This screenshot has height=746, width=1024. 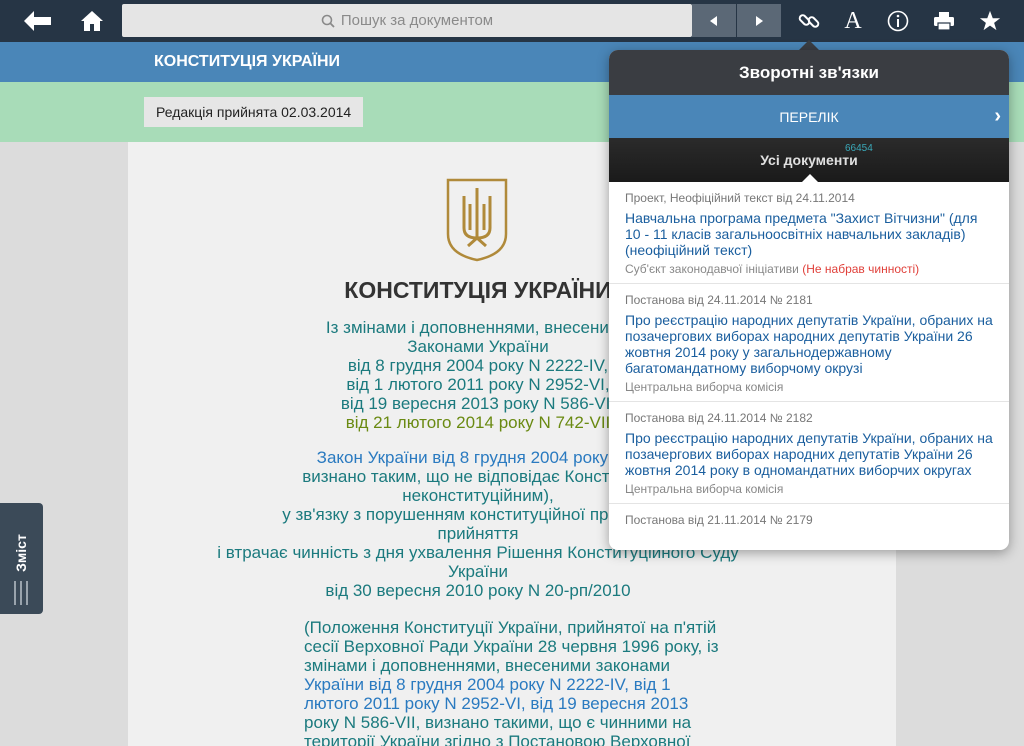 I want to click on links-icon, so click(x=809, y=21).